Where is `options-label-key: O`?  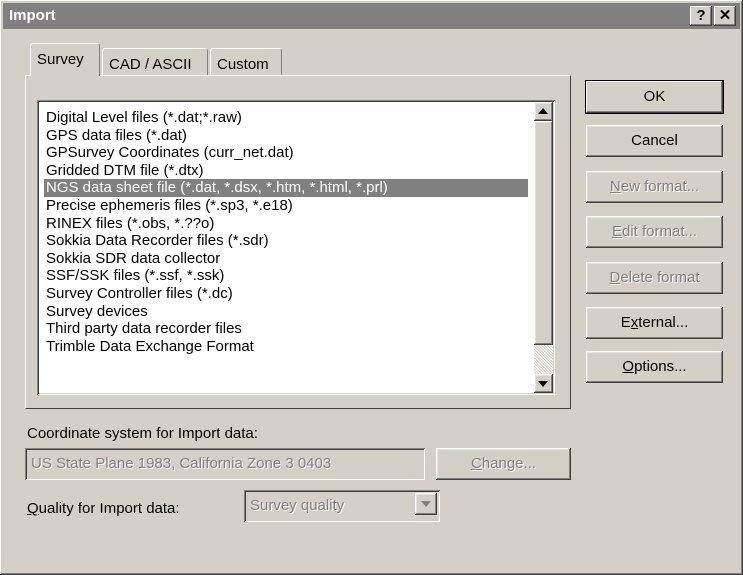
options-label-key: O is located at coordinates (628, 366).